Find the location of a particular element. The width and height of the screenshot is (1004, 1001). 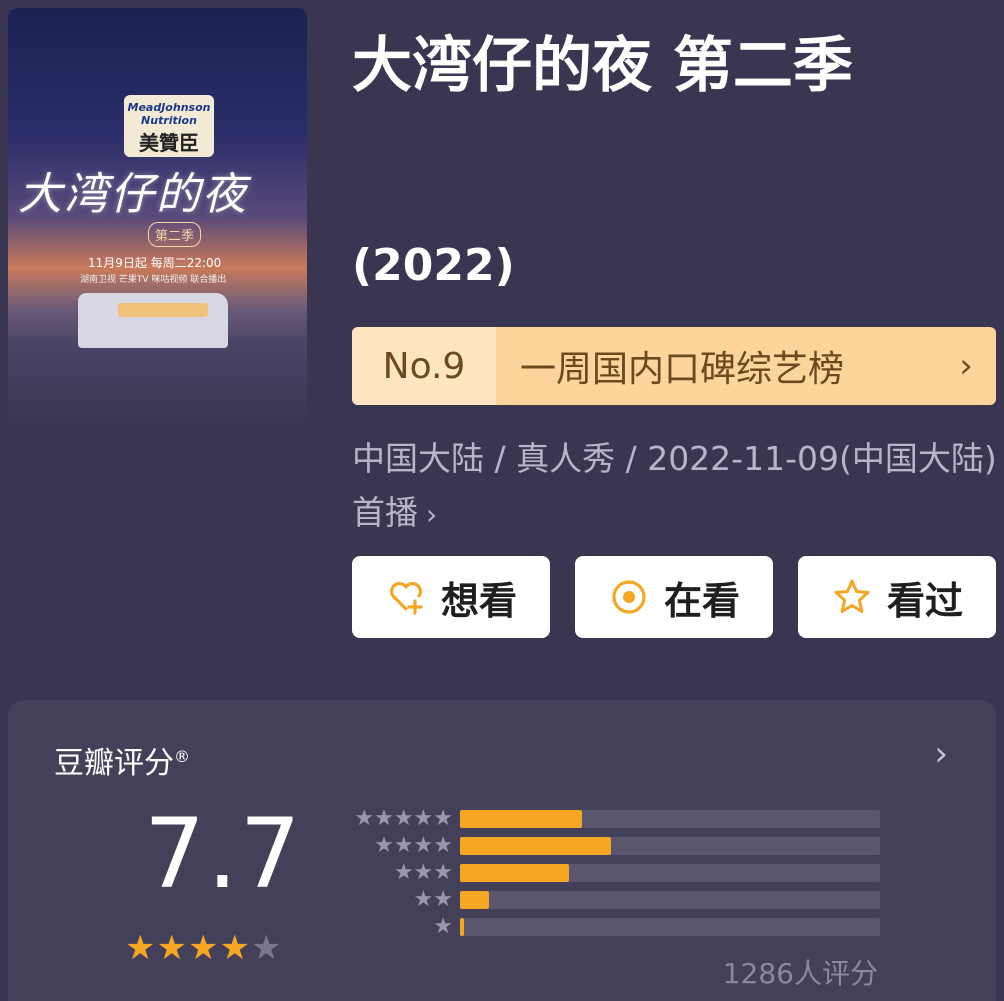

row-stars-label: ★★★★★ is located at coordinates (403, 818).